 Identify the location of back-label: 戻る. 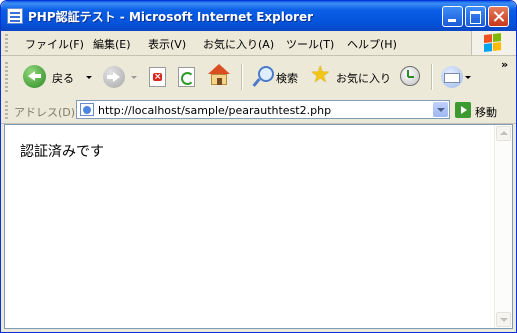
(63, 78).